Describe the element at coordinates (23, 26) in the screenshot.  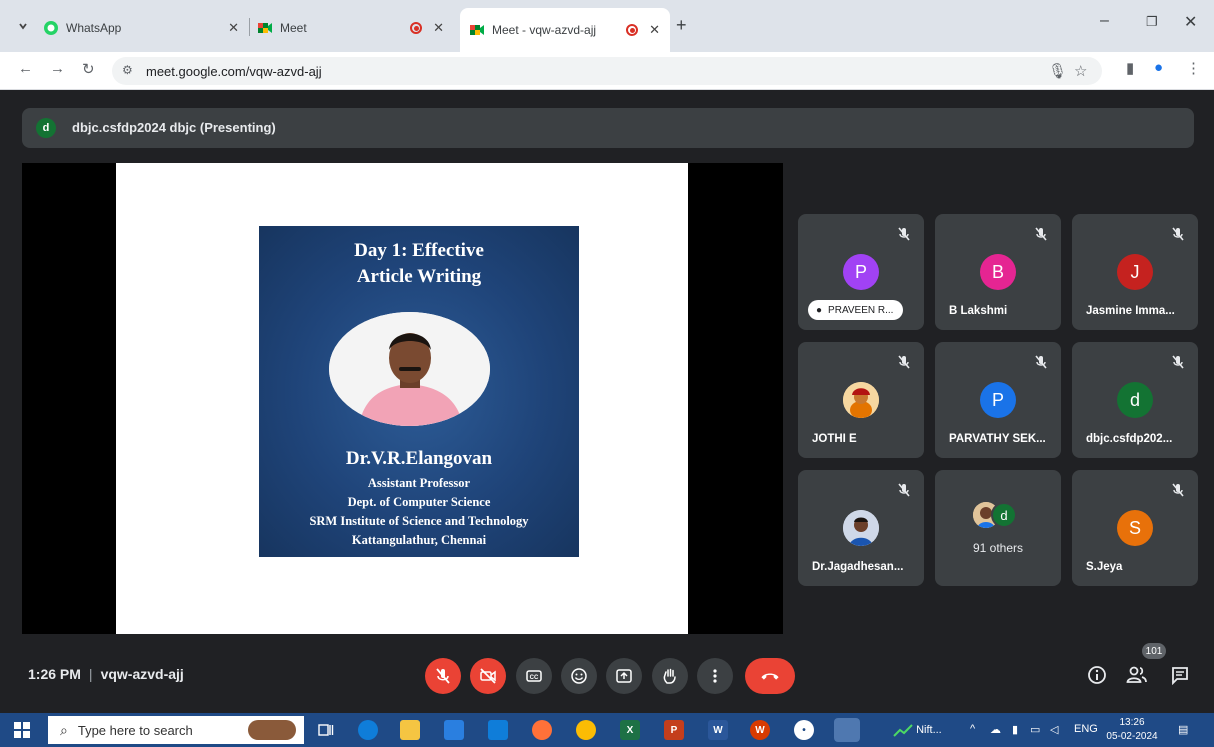
I see `tab-search-dropdown` at that location.